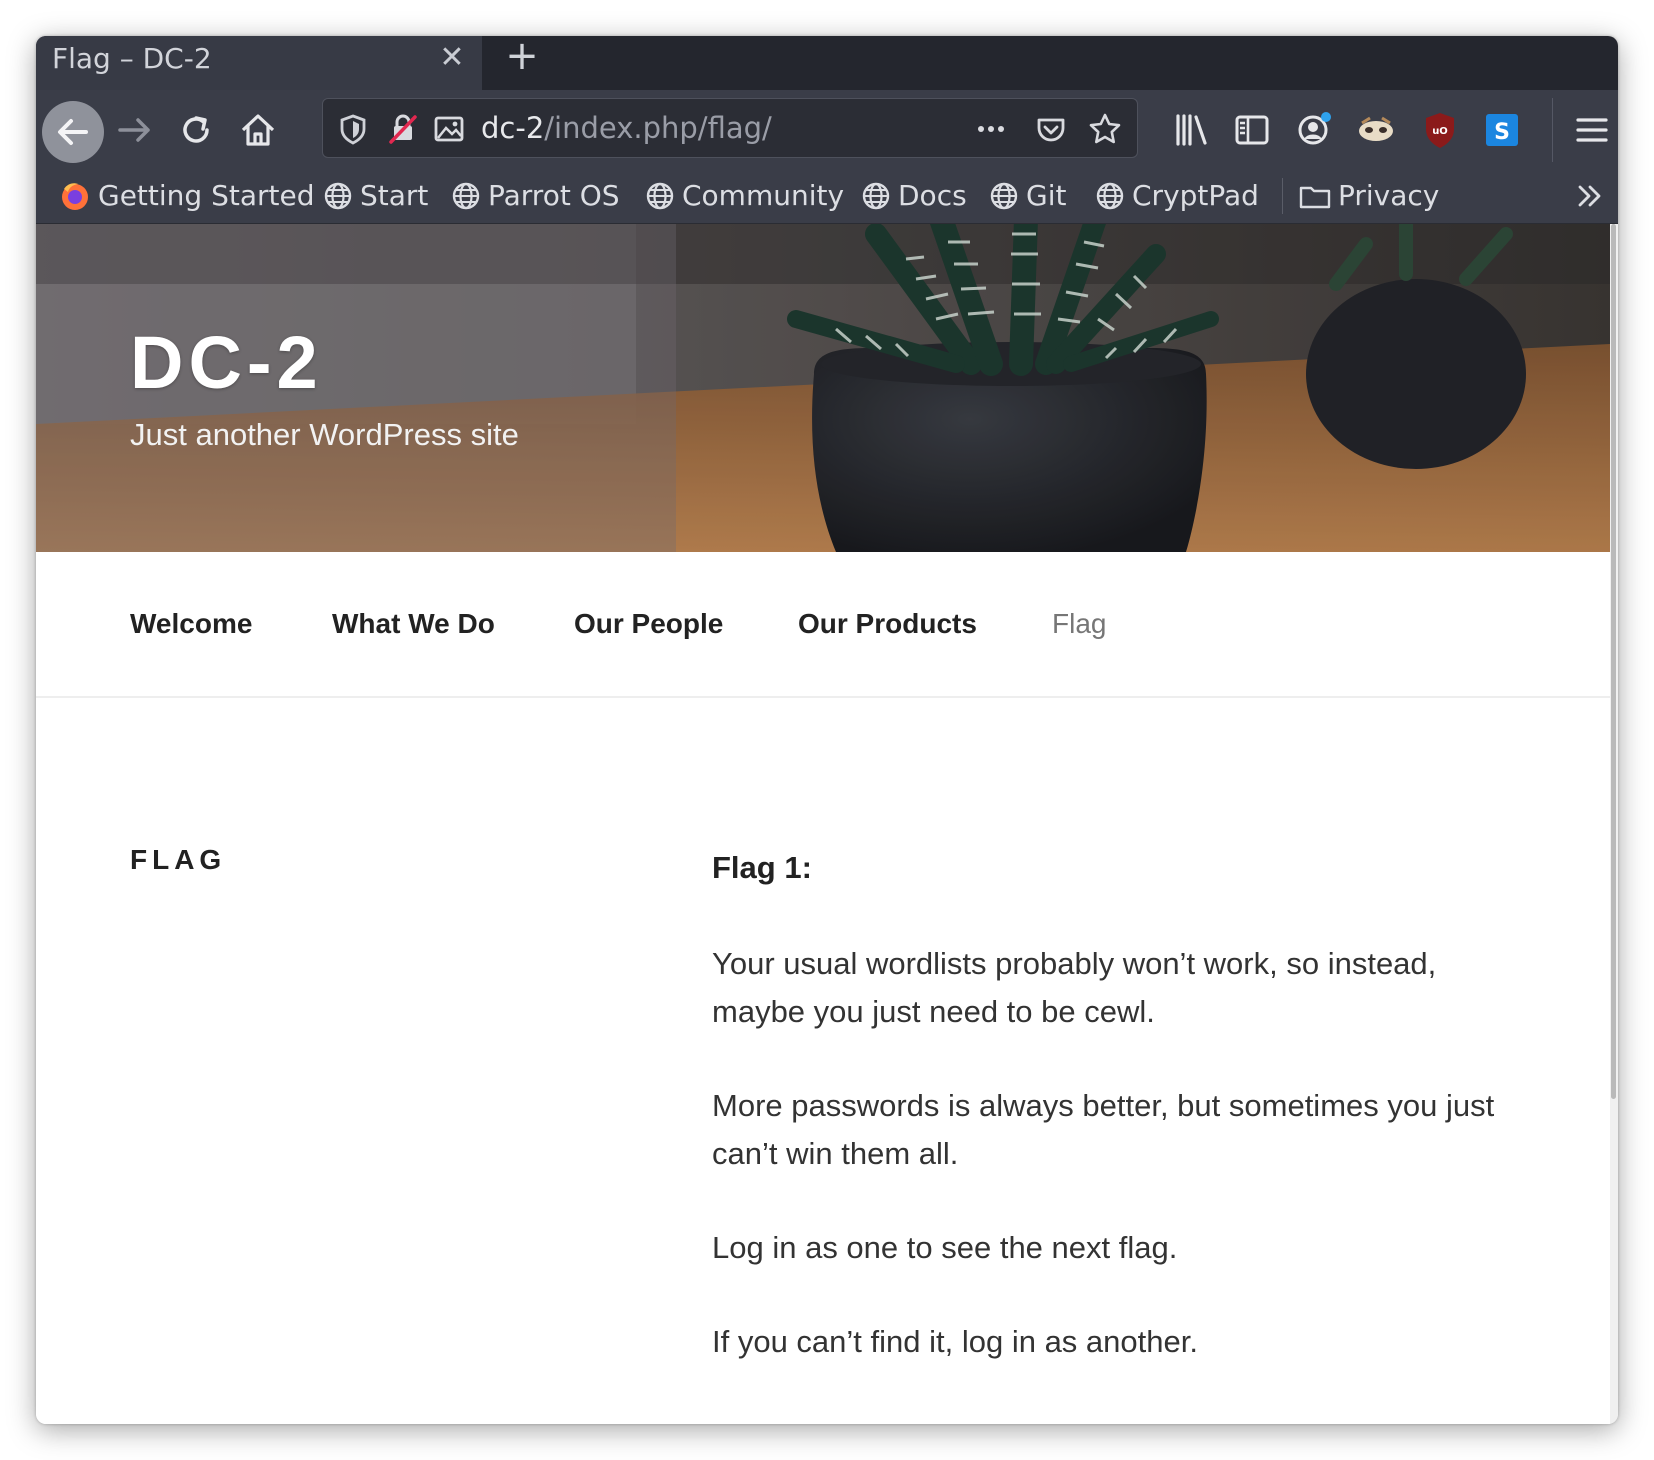  What do you see at coordinates (452, 59) in the screenshot?
I see `close-tab-icon: ✕` at bounding box center [452, 59].